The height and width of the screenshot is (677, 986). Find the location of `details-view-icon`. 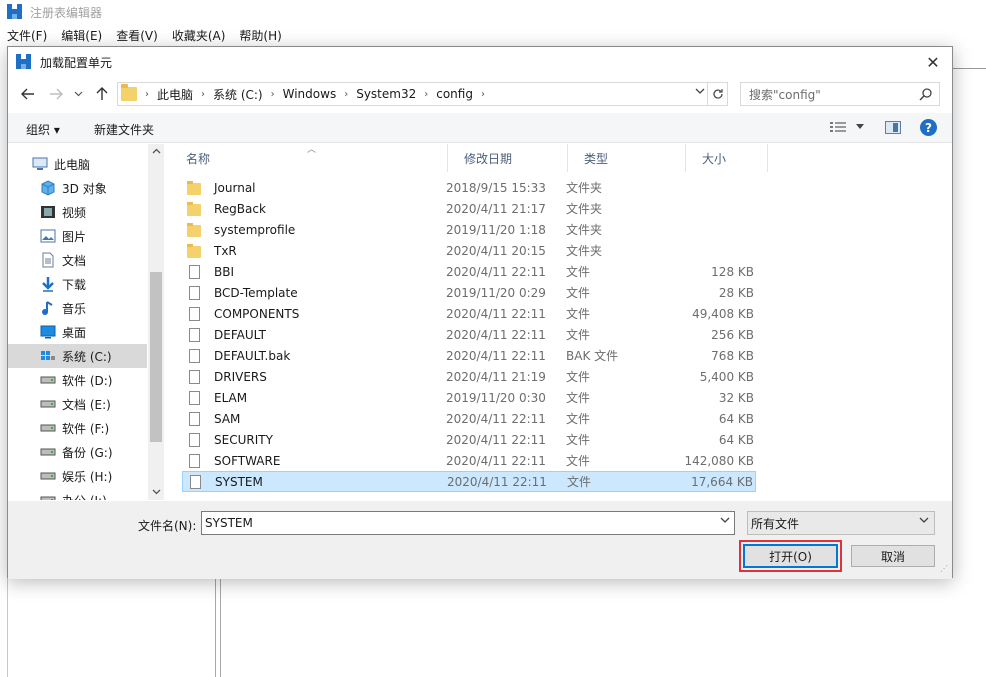

details-view-icon is located at coordinates (838, 127).